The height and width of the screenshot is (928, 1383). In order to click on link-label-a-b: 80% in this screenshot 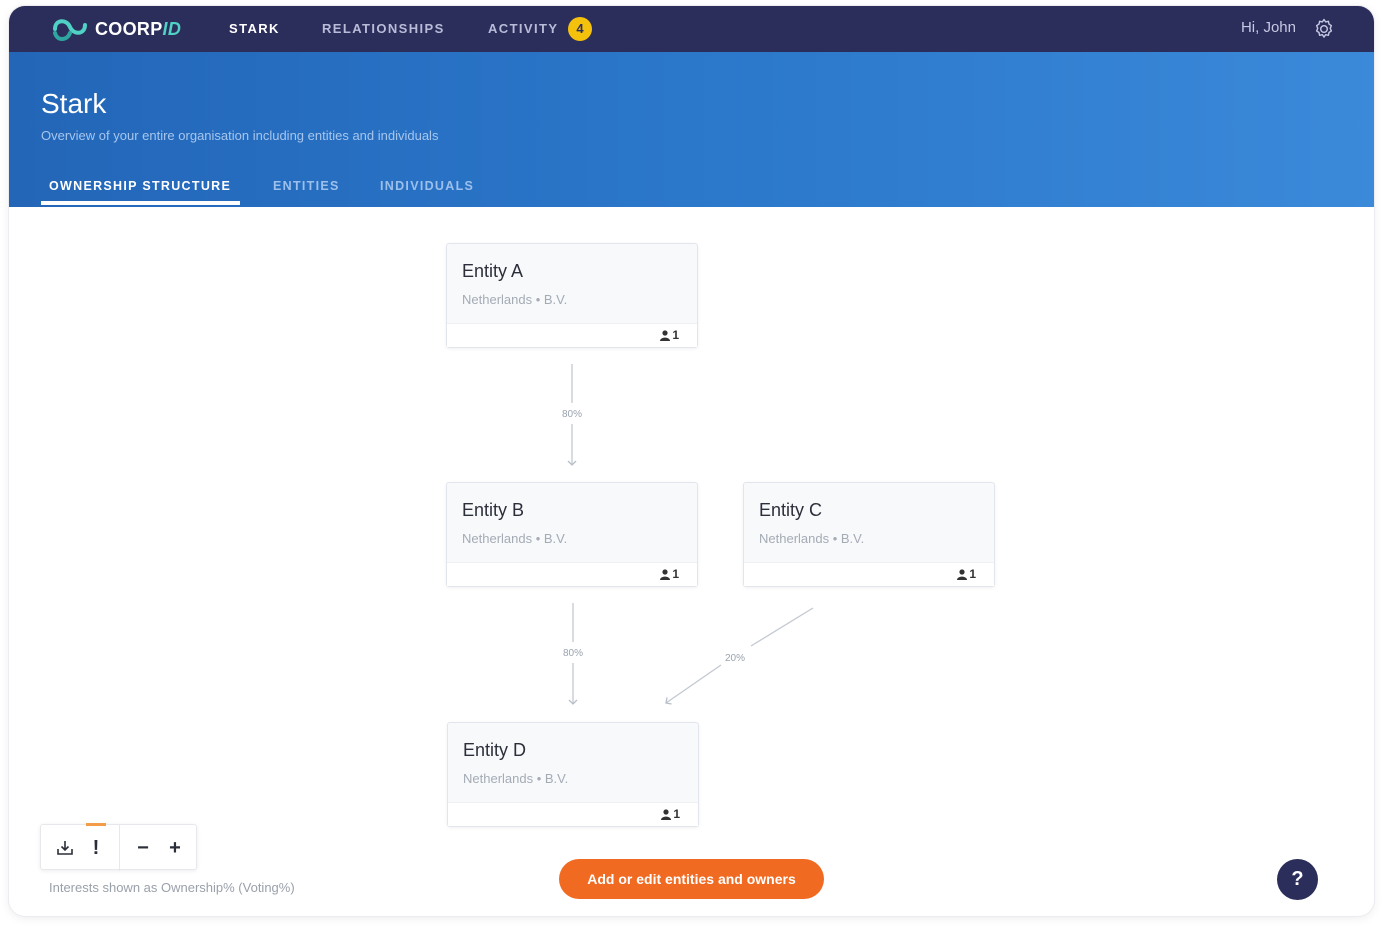, I will do `click(572, 414)`.